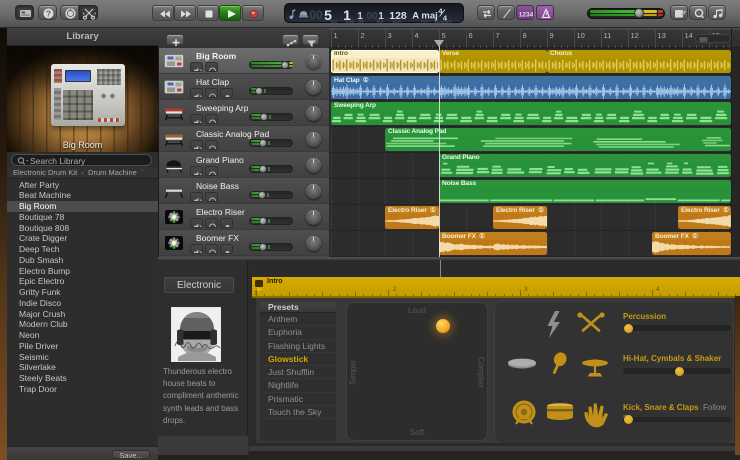 The image size is (740, 460). What do you see at coordinates (443, 21) in the screenshot?
I see `svg-text: signature` at bounding box center [443, 21].